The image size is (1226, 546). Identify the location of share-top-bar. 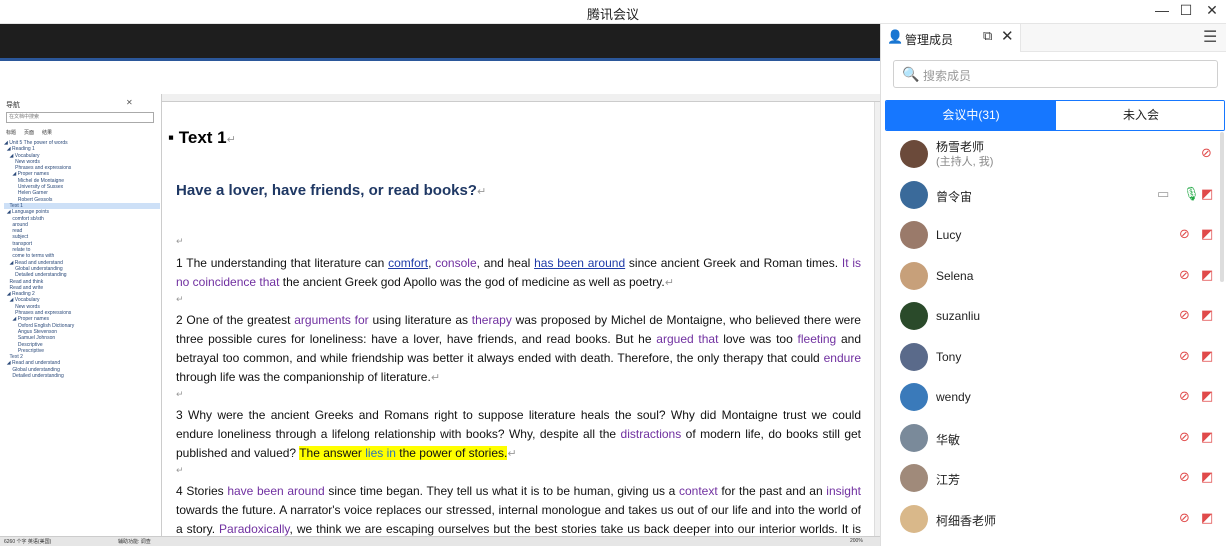
(440, 41).